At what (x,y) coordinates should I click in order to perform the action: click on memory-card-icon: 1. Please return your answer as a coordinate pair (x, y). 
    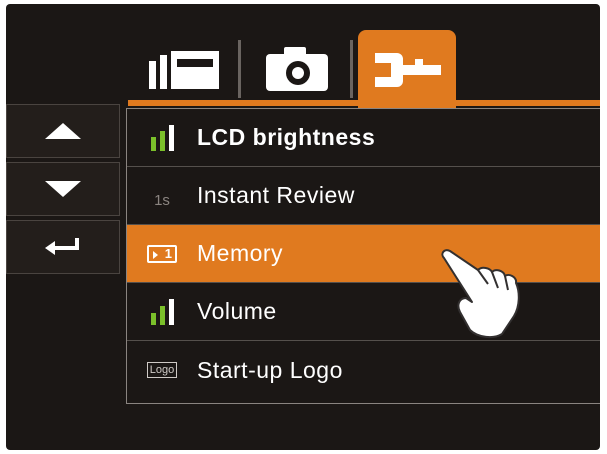
    Looking at the image, I should click on (162, 253).